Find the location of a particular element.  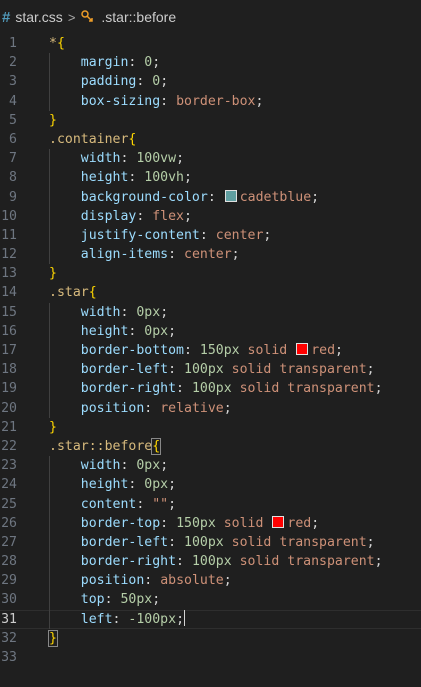

code-token: cadetblue is located at coordinates (275, 197).